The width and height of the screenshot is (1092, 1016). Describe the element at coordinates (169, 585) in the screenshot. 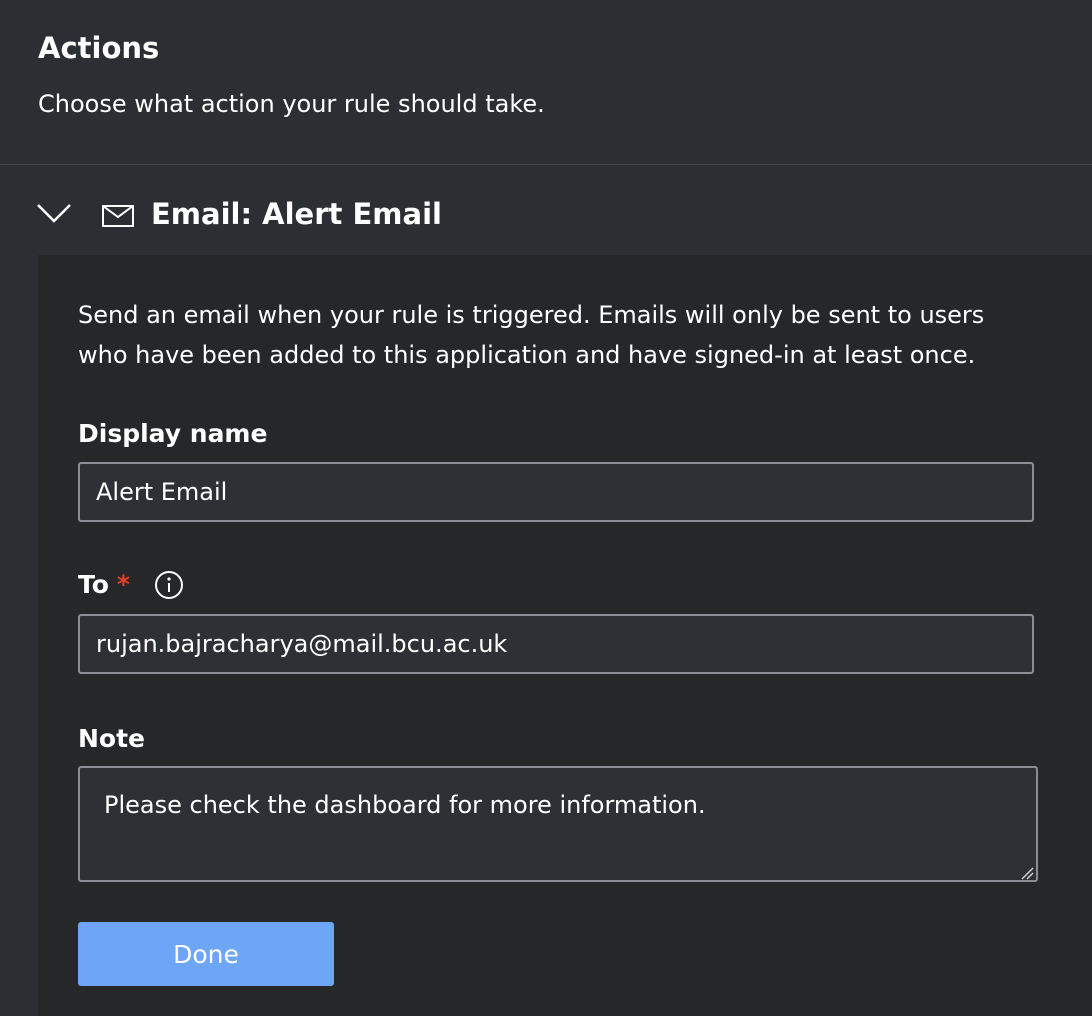

I see `info-icon` at that location.